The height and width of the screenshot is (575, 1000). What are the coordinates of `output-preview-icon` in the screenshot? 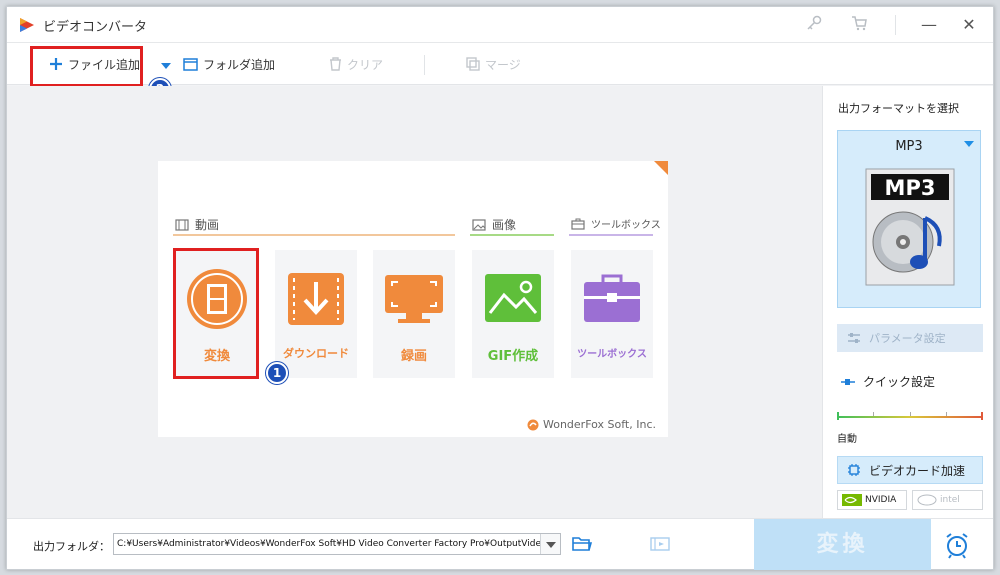 It's located at (660, 544).